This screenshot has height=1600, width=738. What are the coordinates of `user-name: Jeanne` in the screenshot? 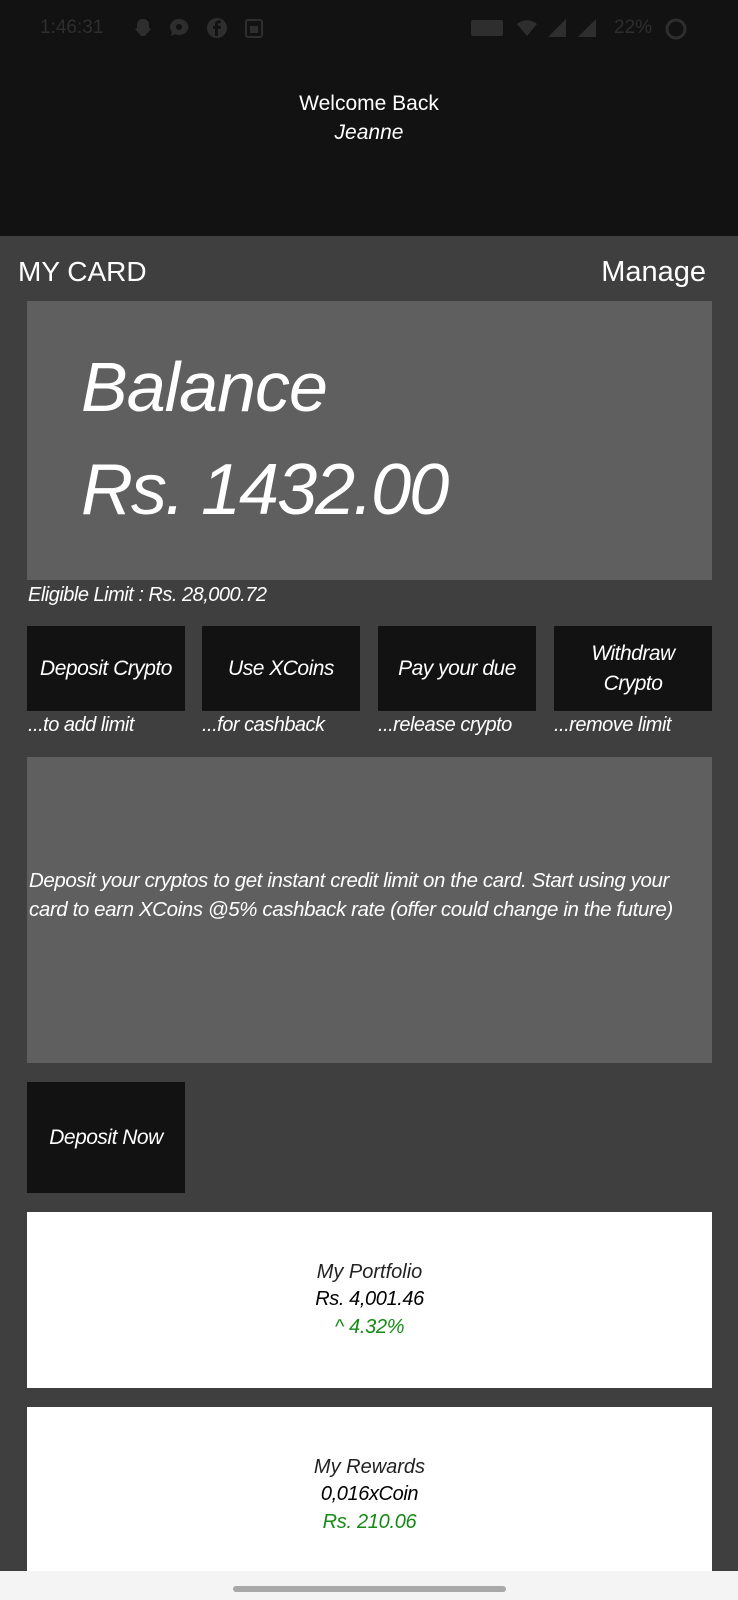 It's located at (369, 132).